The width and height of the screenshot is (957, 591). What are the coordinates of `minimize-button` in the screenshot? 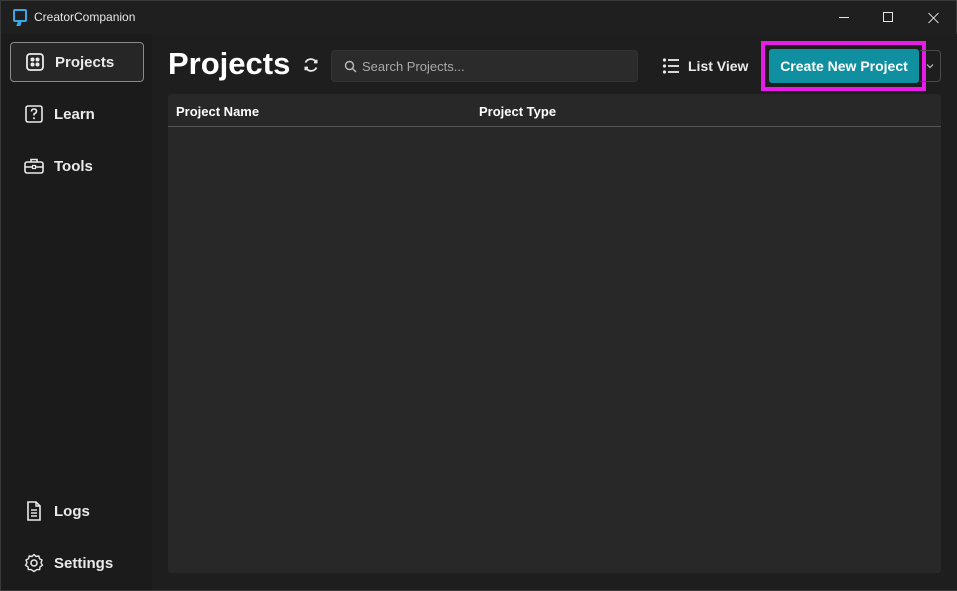 It's located at (844, 17).